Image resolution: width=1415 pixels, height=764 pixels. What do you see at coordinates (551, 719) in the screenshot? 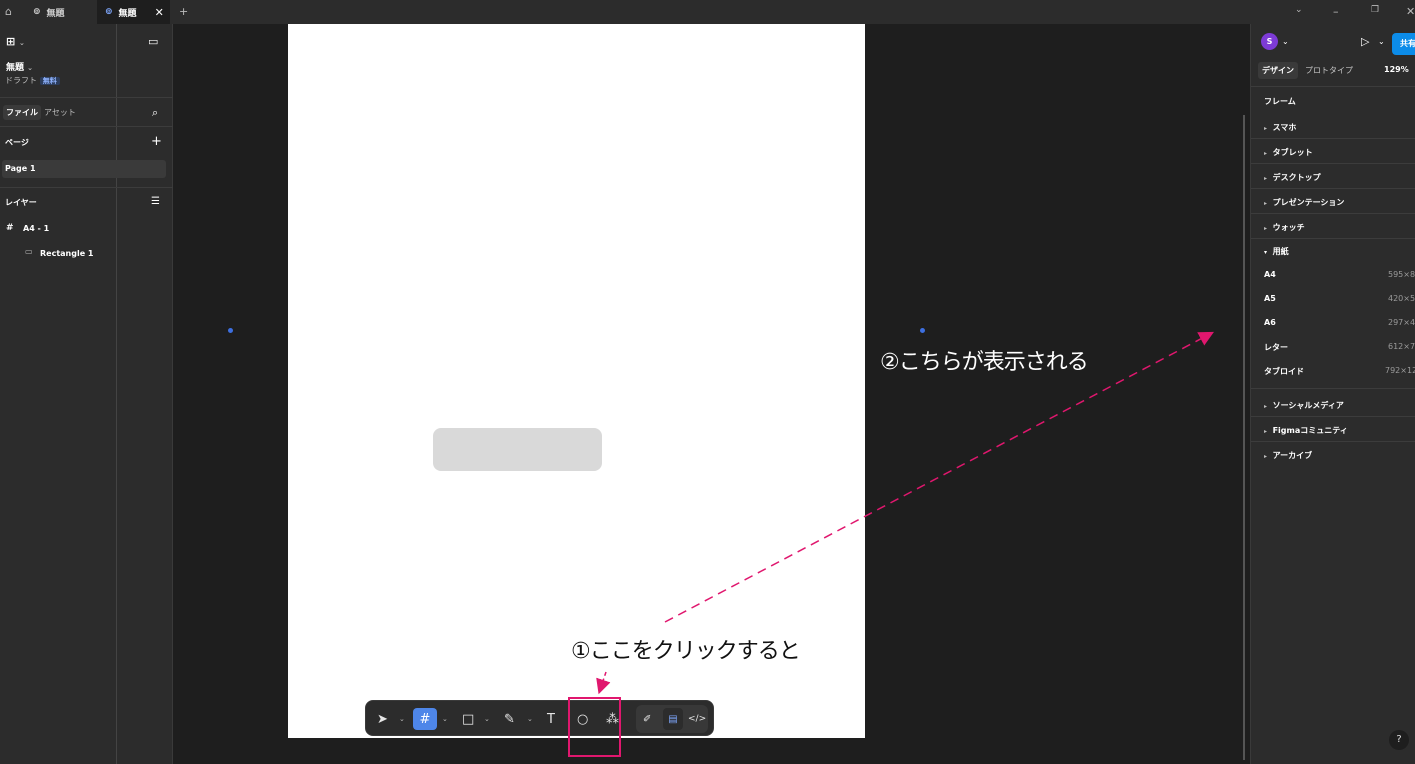
I see `text-tool-icon: T` at bounding box center [551, 719].